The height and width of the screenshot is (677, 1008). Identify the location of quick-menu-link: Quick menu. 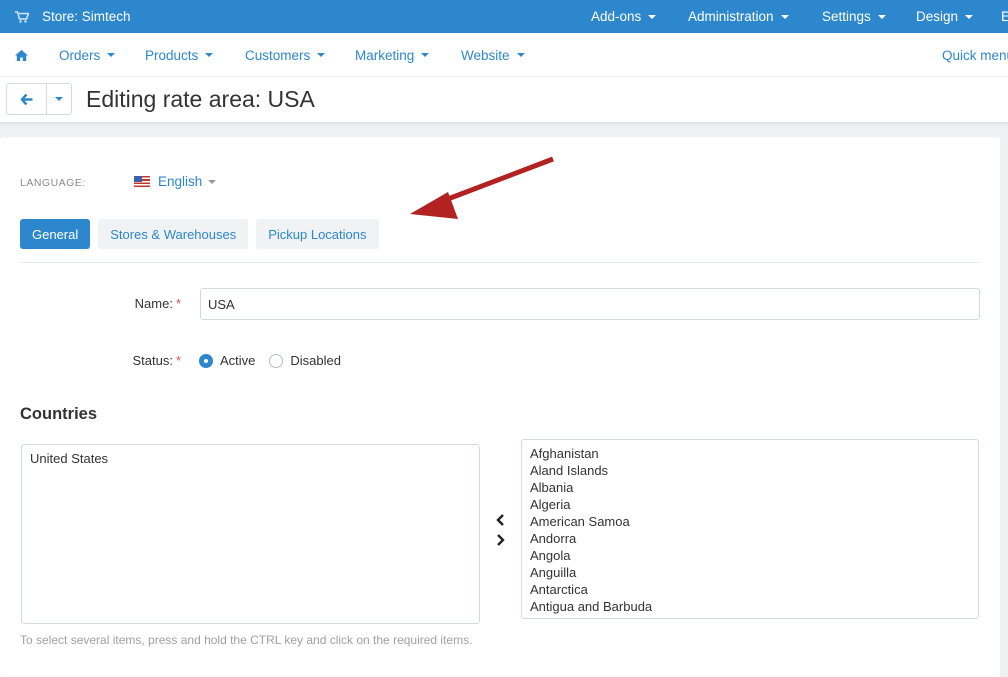
(975, 55).